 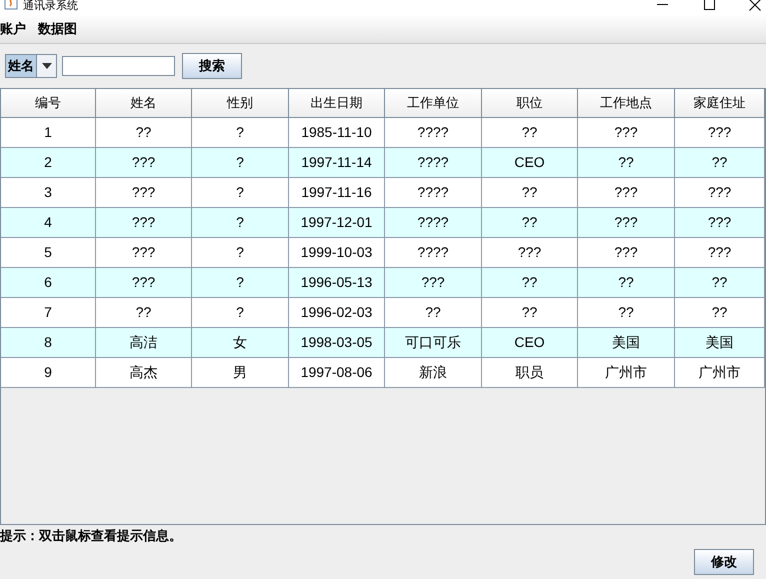 I want to click on column-header: 编号, so click(x=48, y=103).